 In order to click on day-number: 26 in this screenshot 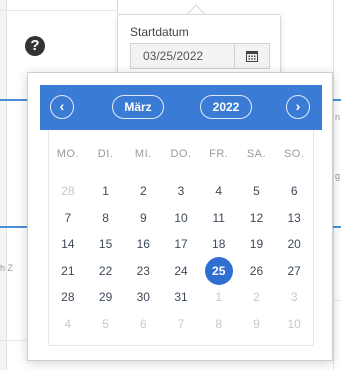, I will do `click(256, 270)`.